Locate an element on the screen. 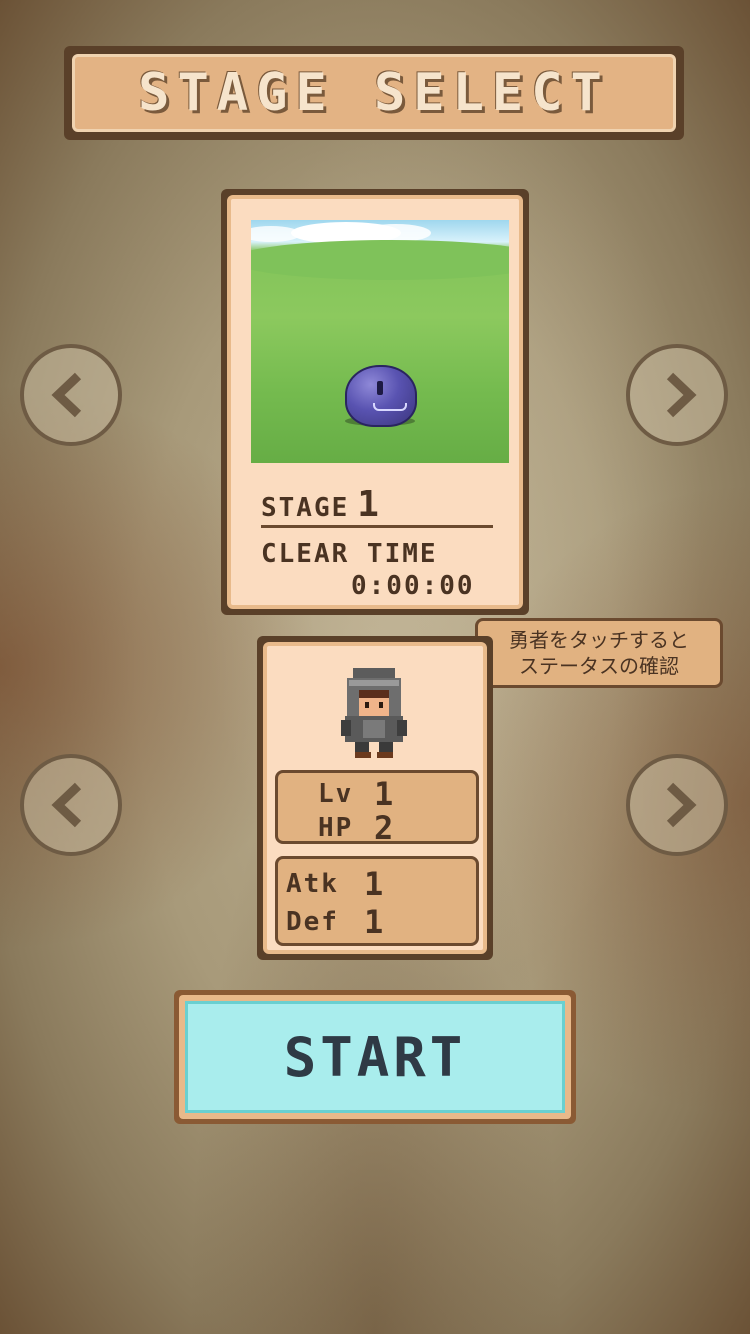  stage-card: STAGE 1 CLEAR TIME 0:00:00 is located at coordinates (375, 402).